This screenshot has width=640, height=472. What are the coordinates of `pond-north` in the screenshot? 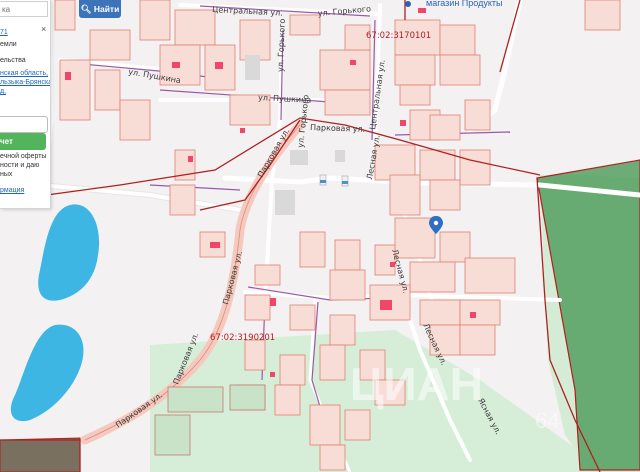 It's located at (69, 252).